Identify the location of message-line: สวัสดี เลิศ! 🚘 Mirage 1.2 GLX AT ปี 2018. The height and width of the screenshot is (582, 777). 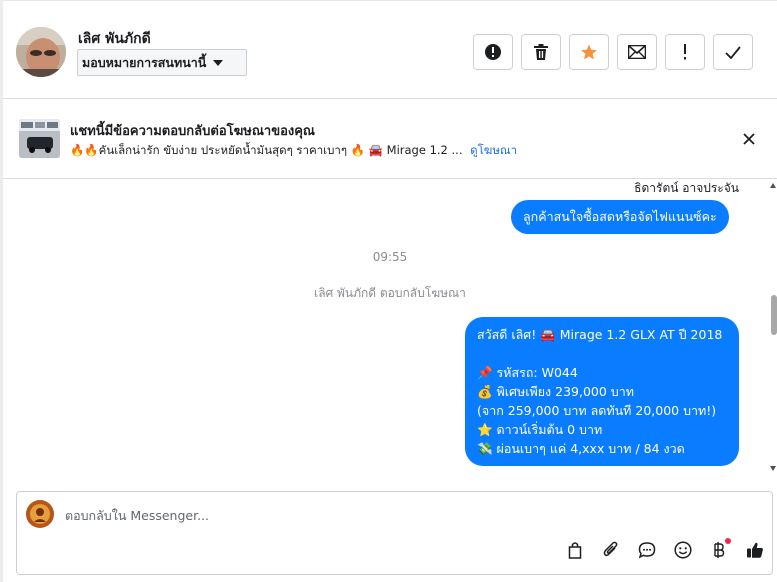
(600, 334).